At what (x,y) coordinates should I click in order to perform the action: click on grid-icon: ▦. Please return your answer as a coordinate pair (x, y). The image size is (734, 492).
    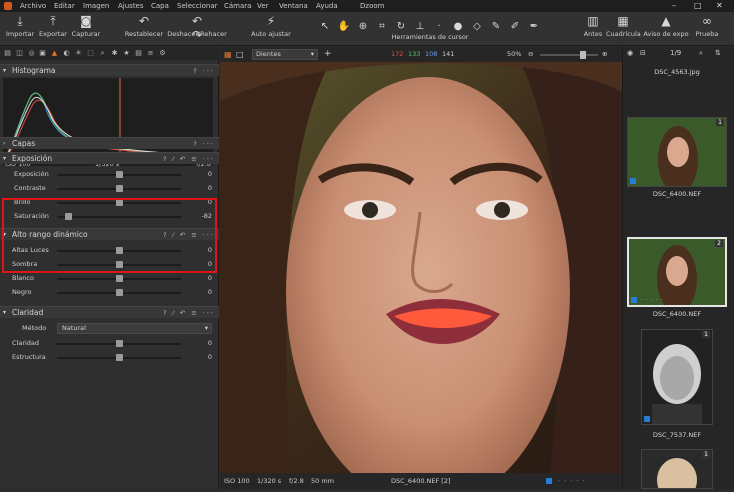
    Looking at the image, I should click on (623, 21).